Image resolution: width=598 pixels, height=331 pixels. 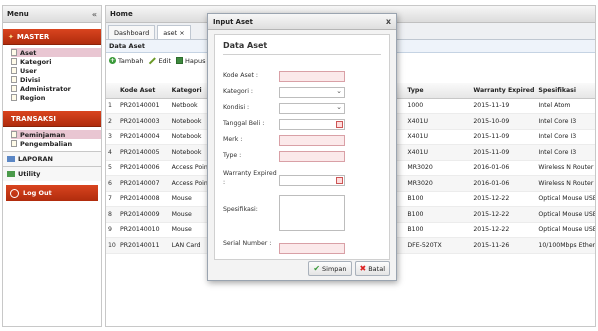 I want to click on sidebar-item-aset: Aset, so click(x=56, y=52).